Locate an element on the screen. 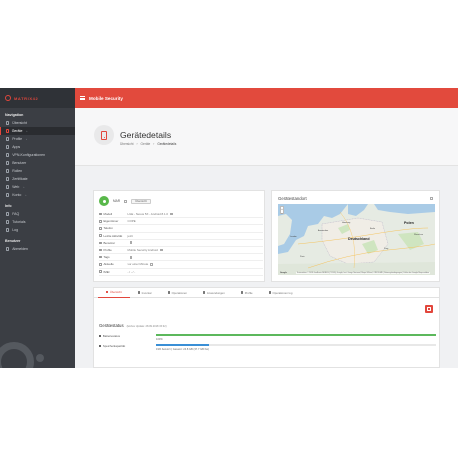  tab: Operationen log is located at coordinates (281, 293).